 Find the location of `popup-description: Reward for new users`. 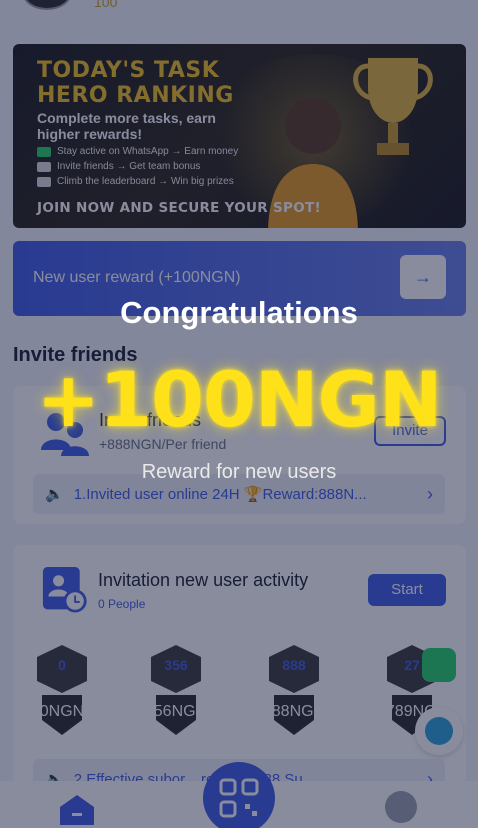

popup-description: Reward for new users is located at coordinates (239, 472).